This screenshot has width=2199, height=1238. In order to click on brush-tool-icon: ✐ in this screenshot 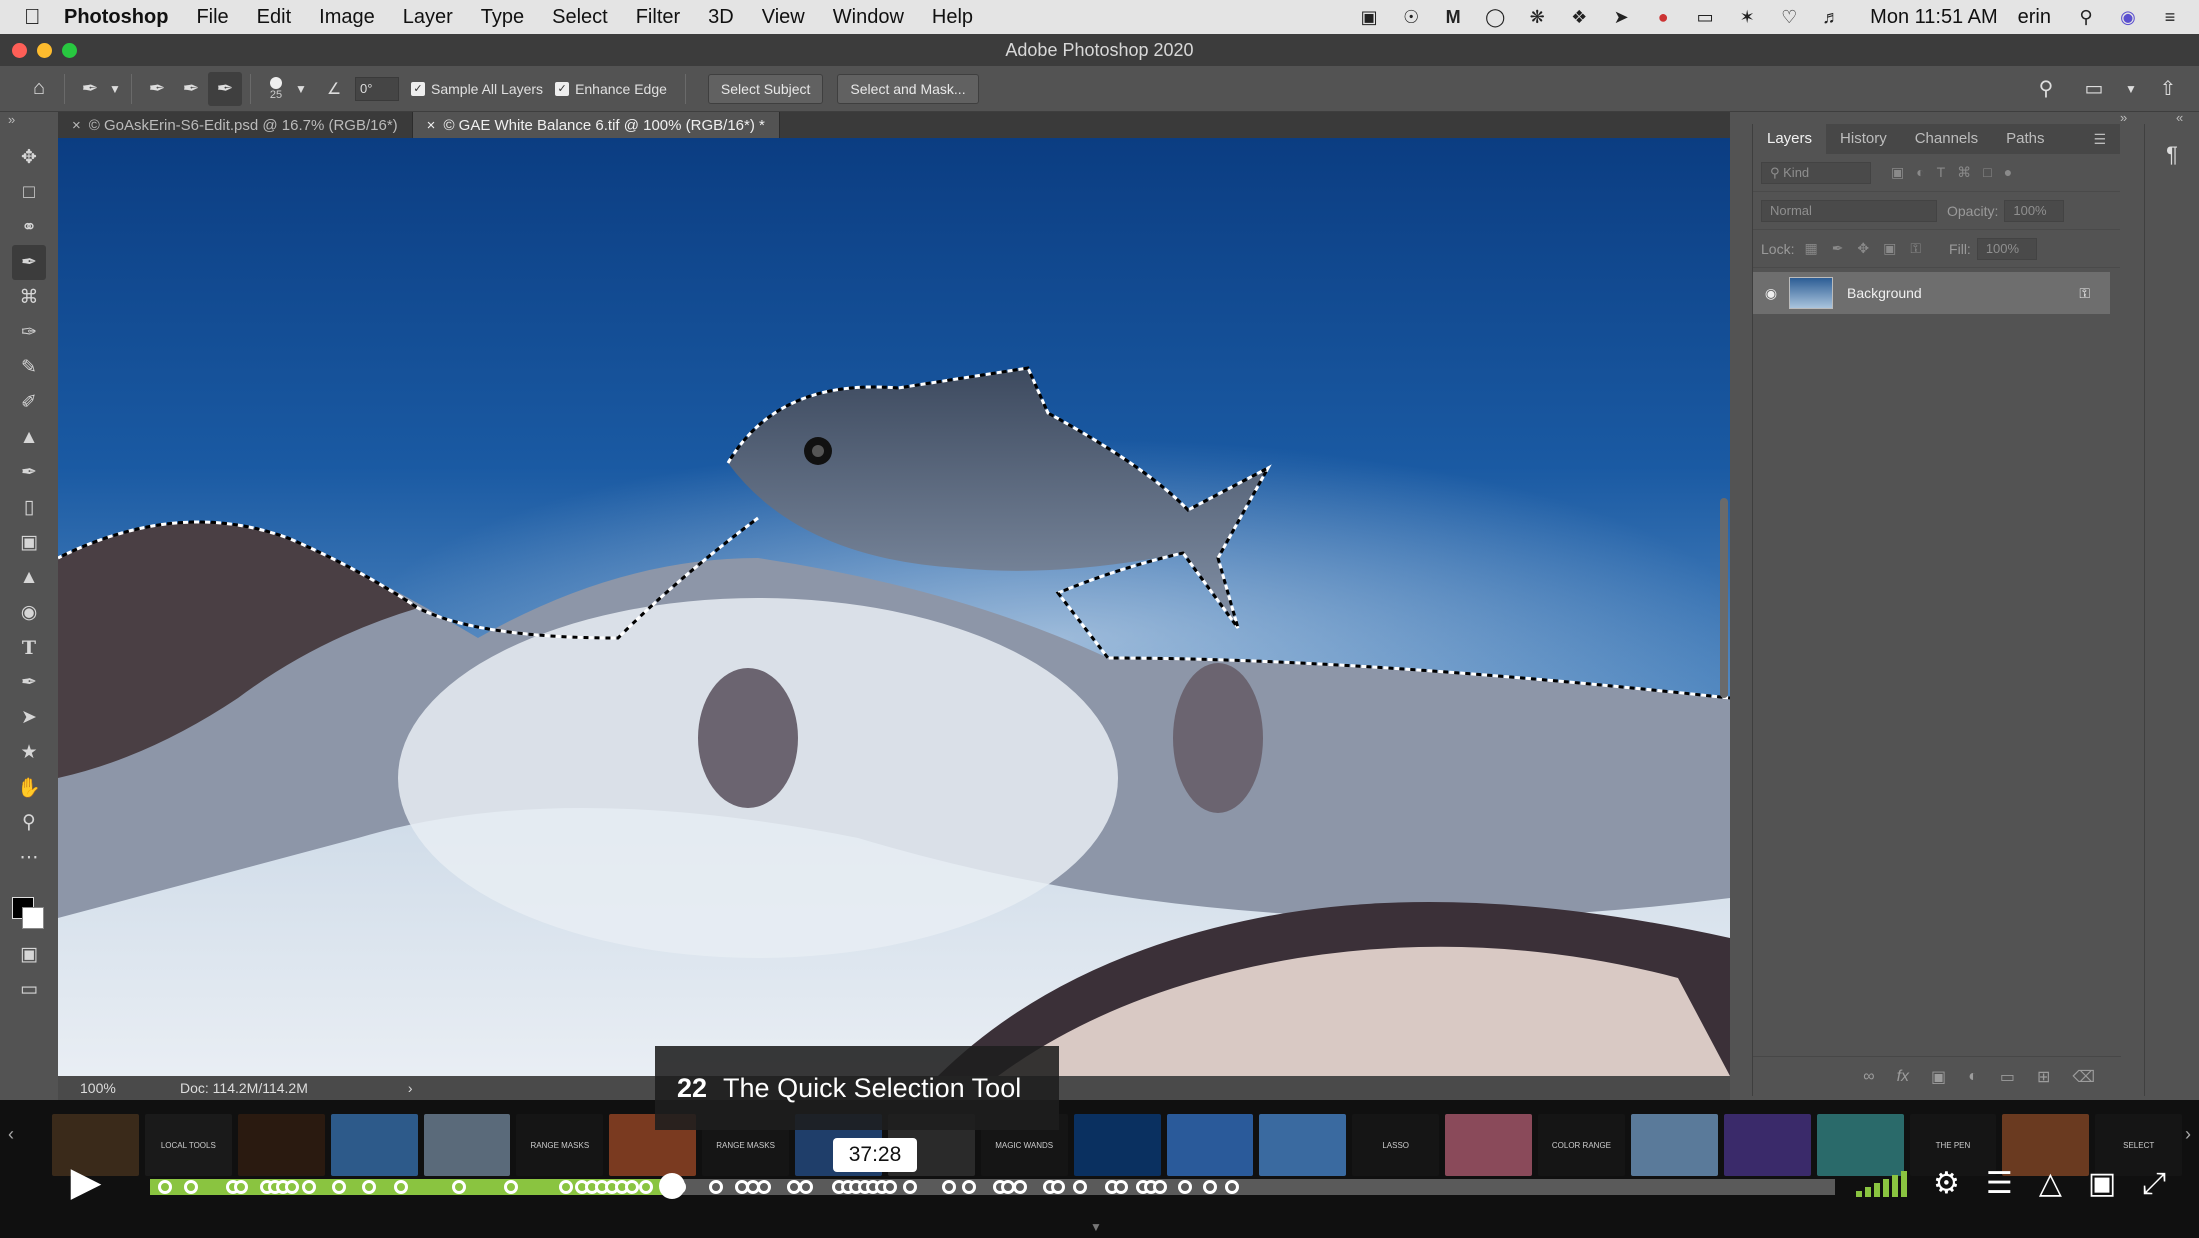, I will do `click(29, 402)`.